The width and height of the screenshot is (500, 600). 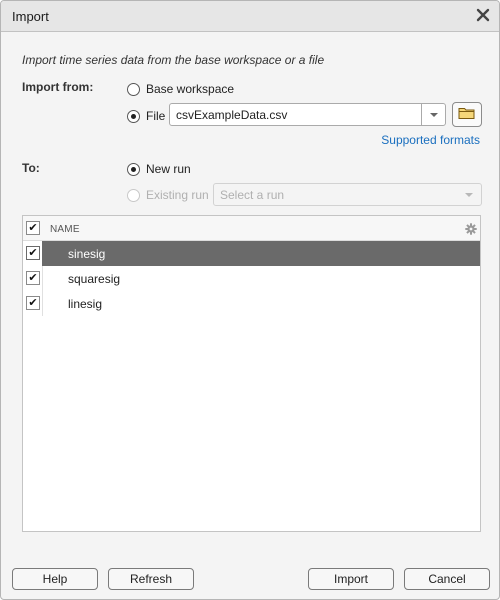 What do you see at coordinates (168, 169) in the screenshot?
I see `radio-label: New run` at bounding box center [168, 169].